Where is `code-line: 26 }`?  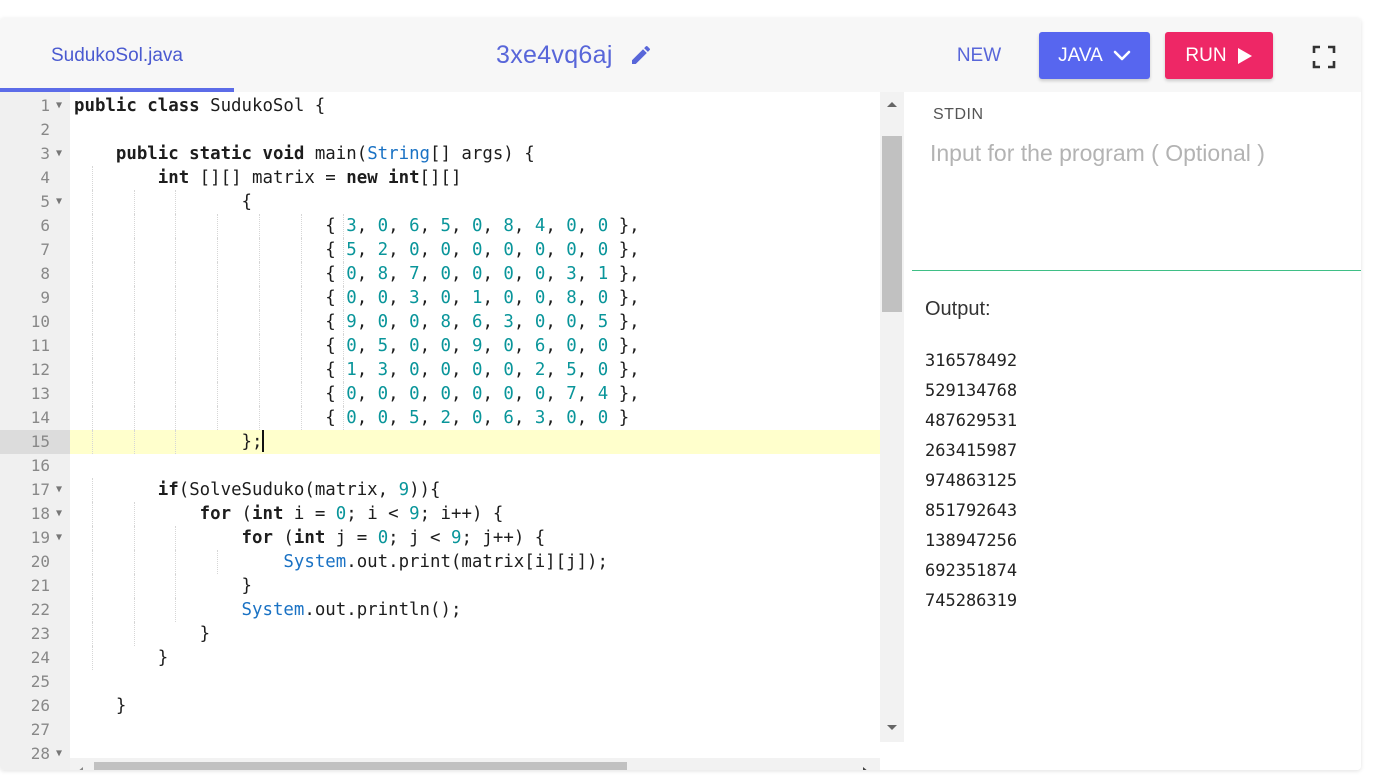
code-line: 26 } is located at coordinates (440, 706).